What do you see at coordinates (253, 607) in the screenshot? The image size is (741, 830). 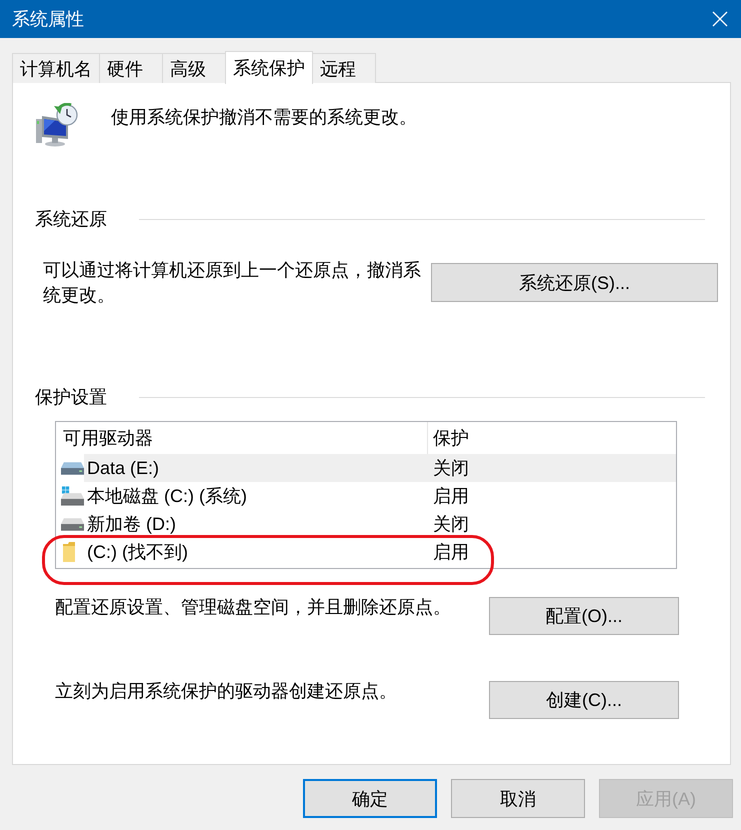 I see `description-text: 配置还原设置、管理磁盘空间，并且删除还原点。` at bounding box center [253, 607].